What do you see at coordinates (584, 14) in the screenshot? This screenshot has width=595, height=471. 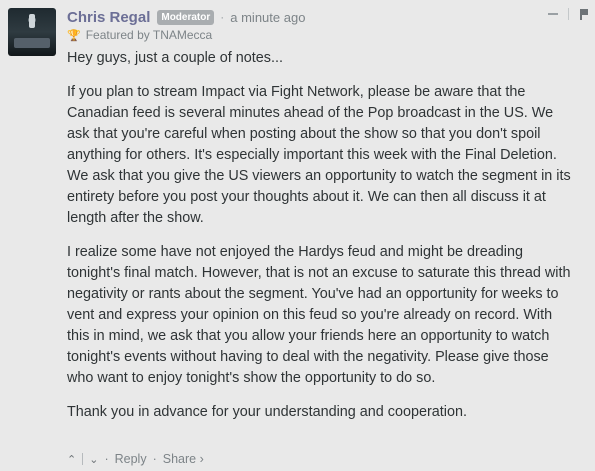 I see `flag-icon` at bounding box center [584, 14].